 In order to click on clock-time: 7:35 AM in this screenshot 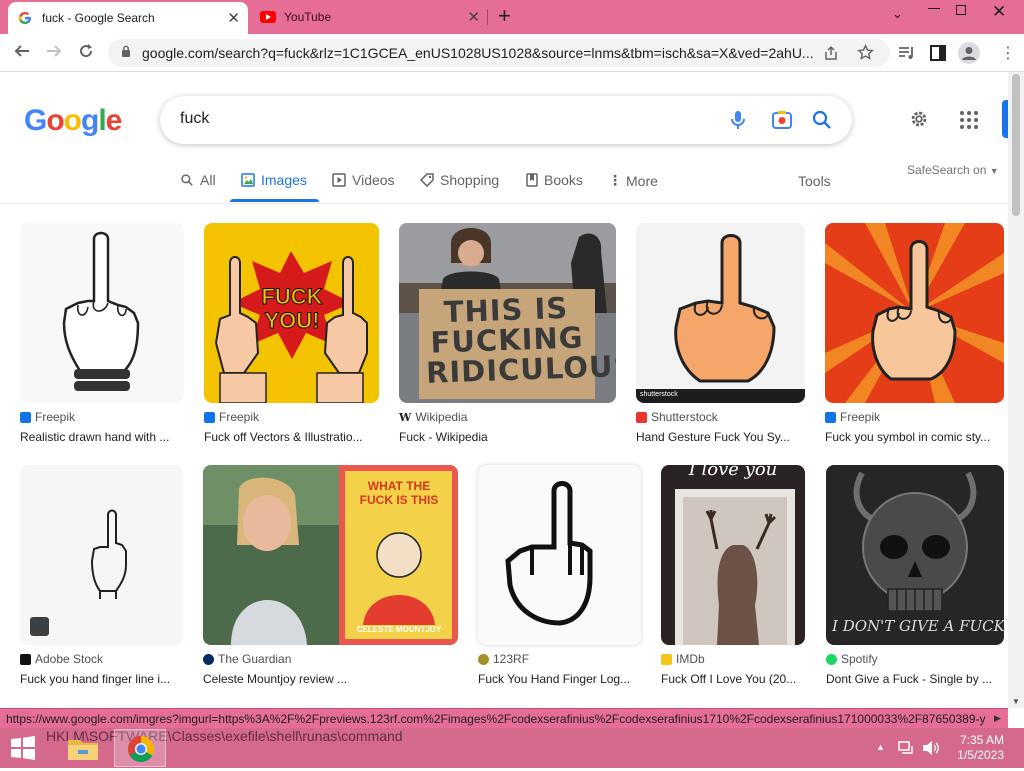, I will do `click(981, 740)`.